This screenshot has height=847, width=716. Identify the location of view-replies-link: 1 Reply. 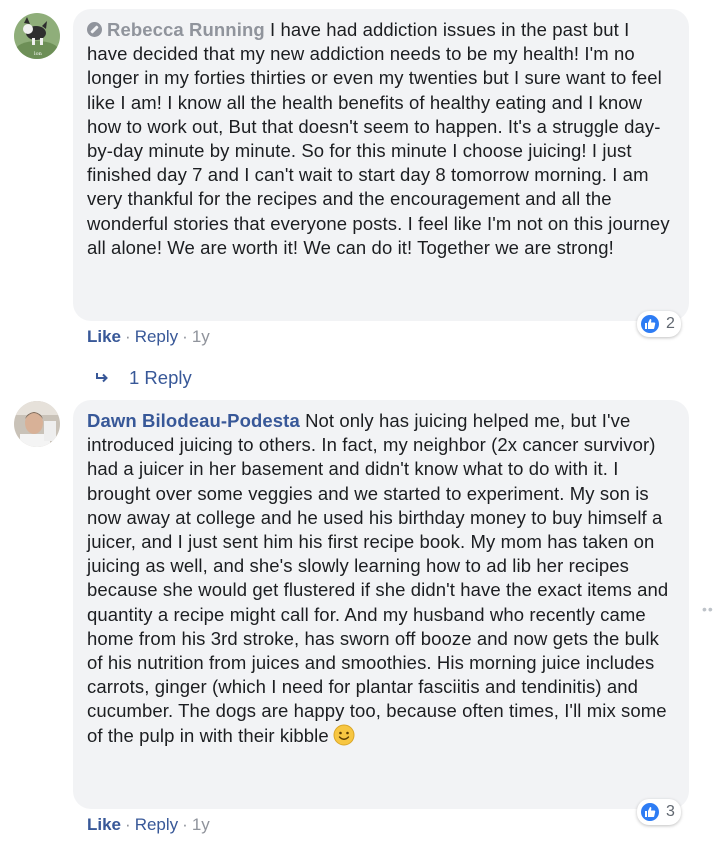
(143, 378).